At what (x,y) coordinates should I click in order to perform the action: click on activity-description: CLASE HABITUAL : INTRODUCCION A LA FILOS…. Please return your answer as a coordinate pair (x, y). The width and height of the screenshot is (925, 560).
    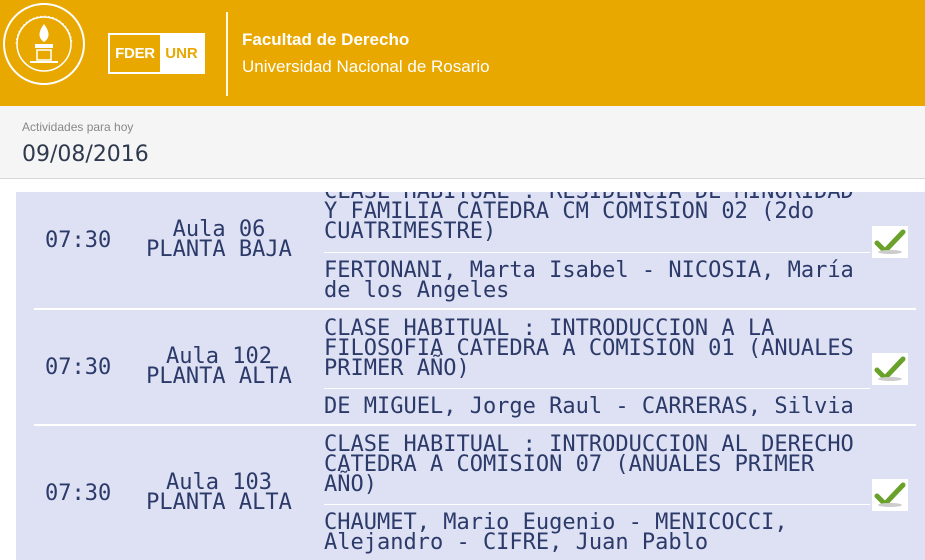
    Looking at the image, I should click on (597, 349).